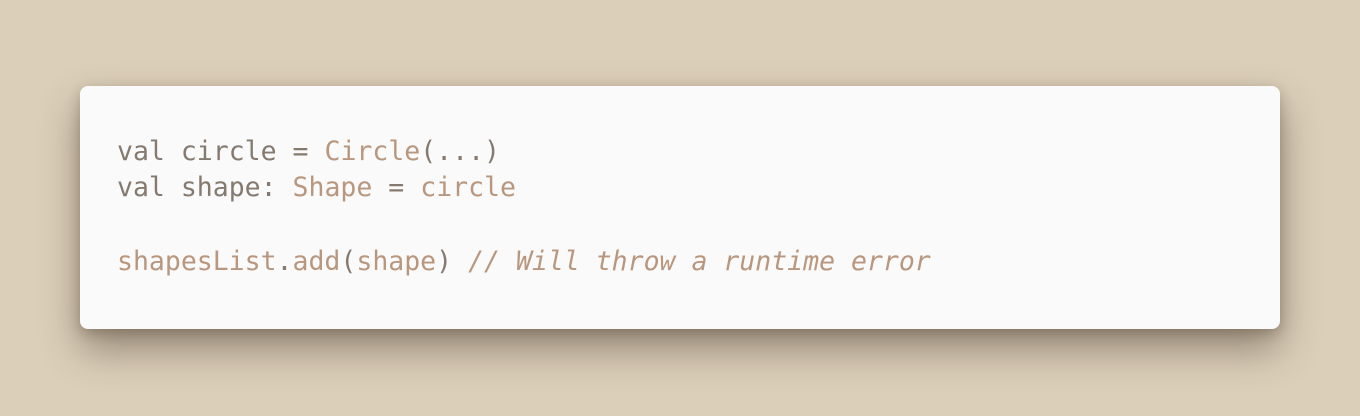  Describe the element at coordinates (444, 261) in the screenshot. I see `close-paren: )` at that location.